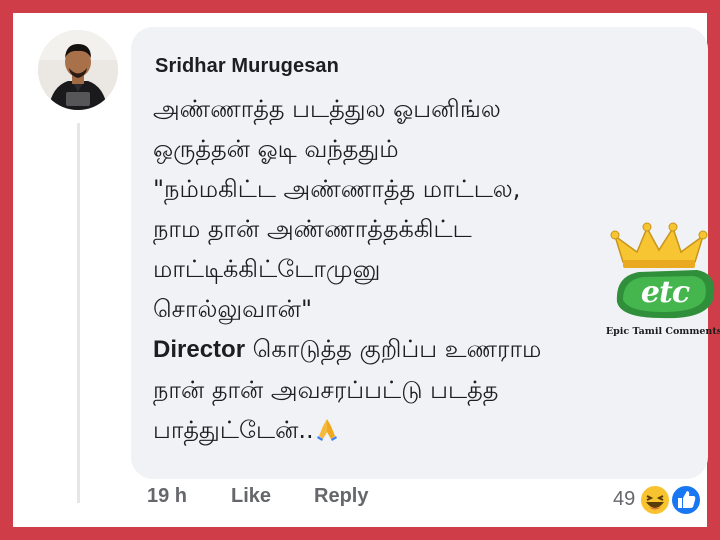  Describe the element at coordinates (686, 500) in the screenshot. I see `like-icon` at that location.